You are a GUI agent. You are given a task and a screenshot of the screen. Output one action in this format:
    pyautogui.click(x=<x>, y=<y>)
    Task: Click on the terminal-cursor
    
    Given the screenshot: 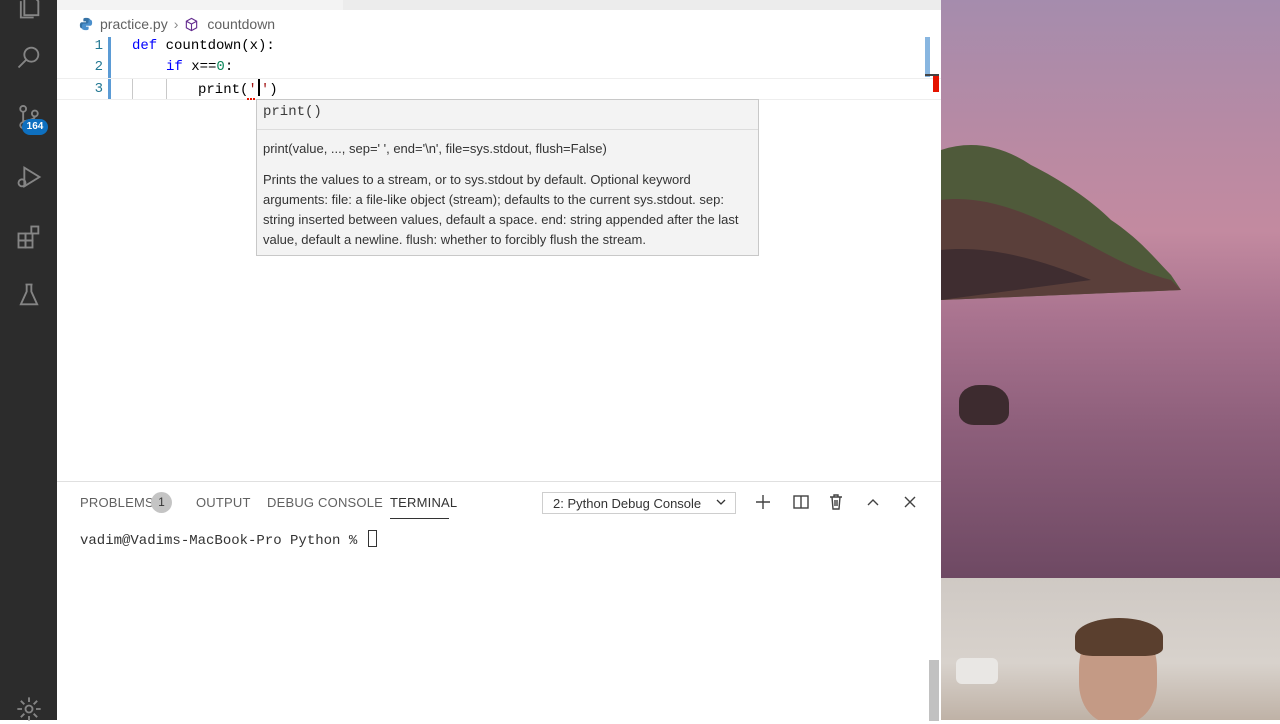 What is the action you would take?
    pyautogui.click(x=372, y=538)
    